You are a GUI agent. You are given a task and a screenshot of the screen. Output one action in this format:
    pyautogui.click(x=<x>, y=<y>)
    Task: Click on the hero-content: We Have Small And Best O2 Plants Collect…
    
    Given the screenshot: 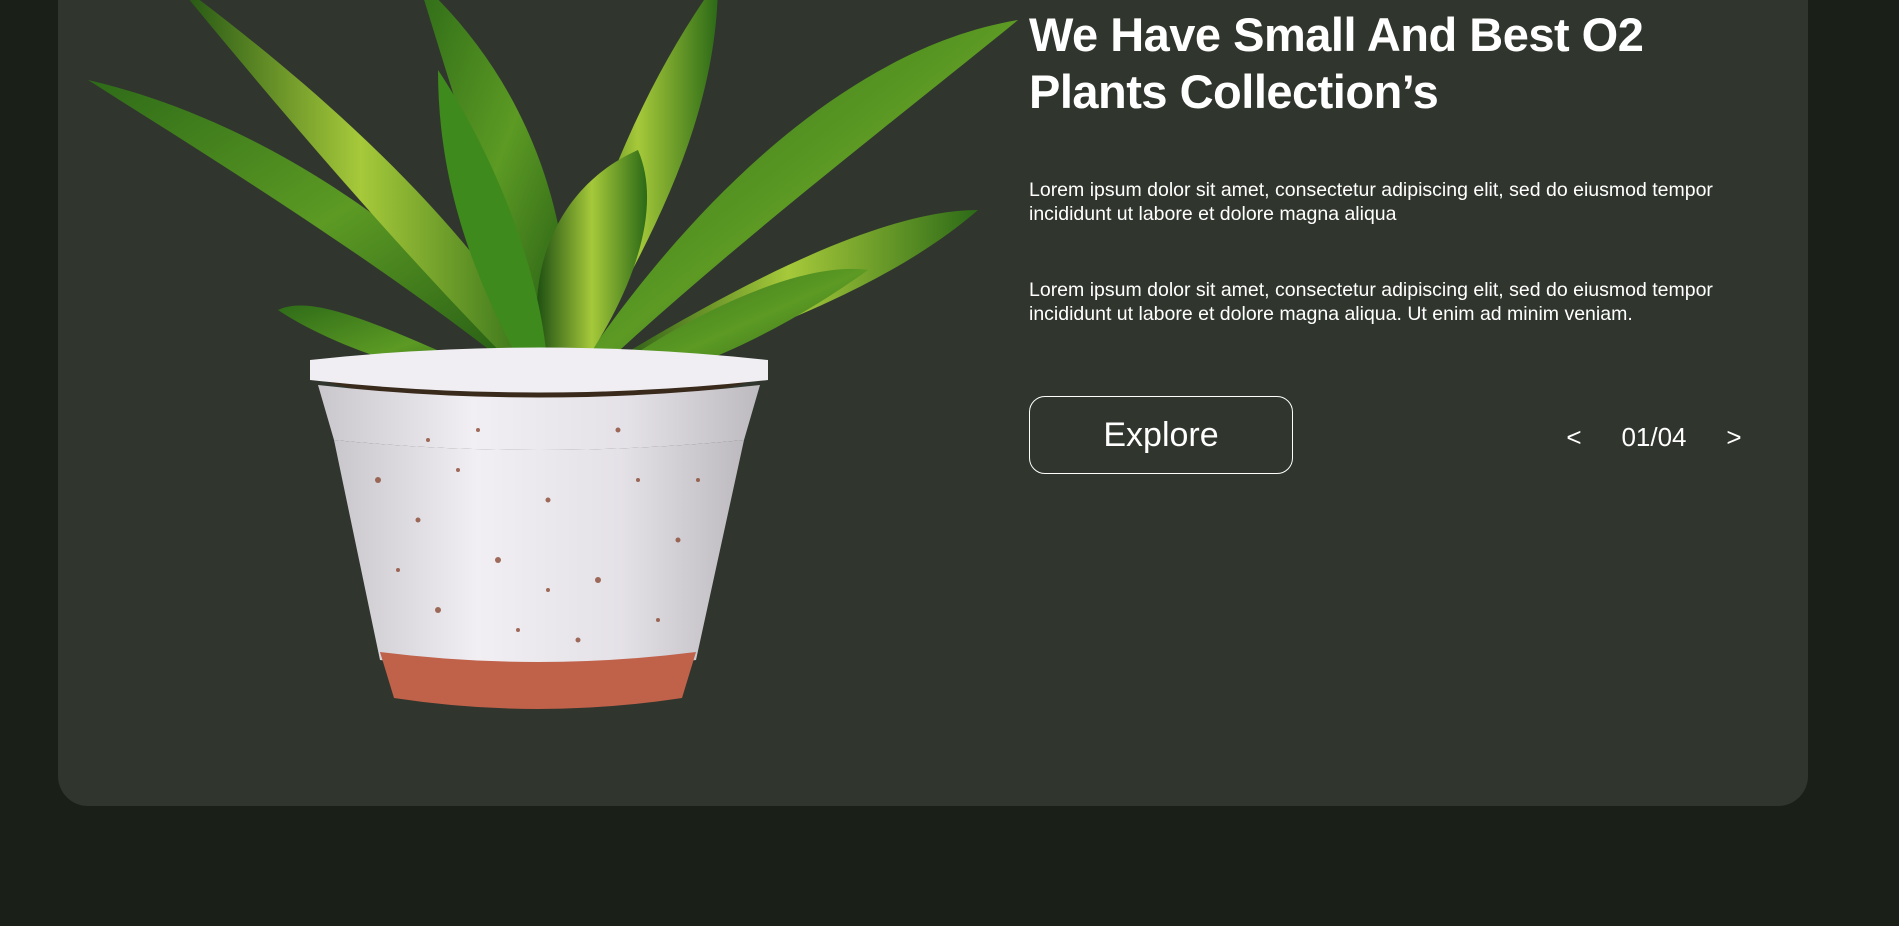 What is the action you would take?
    pyautogui.click(x=1394, y=166)
    